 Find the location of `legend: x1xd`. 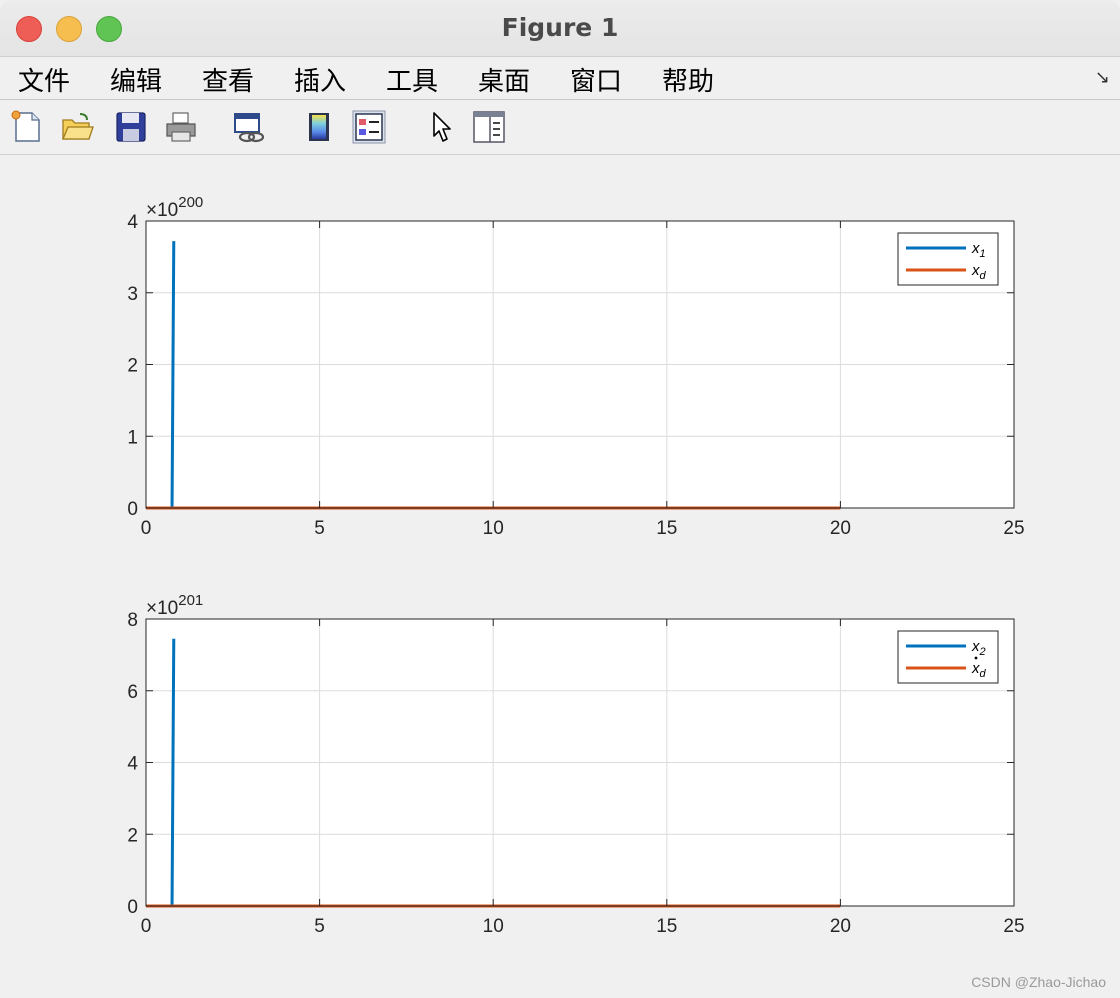

legend: x1xd is located at coordinates (948, 259).